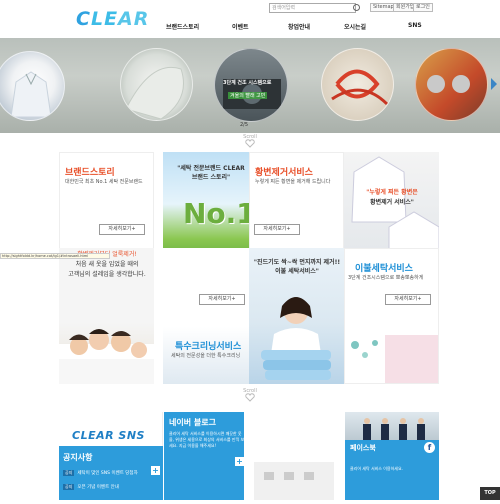 This screenshot has width=500, height=504. Describe the element at coordinates (106, 356) in the screenshot. I see `family-photo` at that location.